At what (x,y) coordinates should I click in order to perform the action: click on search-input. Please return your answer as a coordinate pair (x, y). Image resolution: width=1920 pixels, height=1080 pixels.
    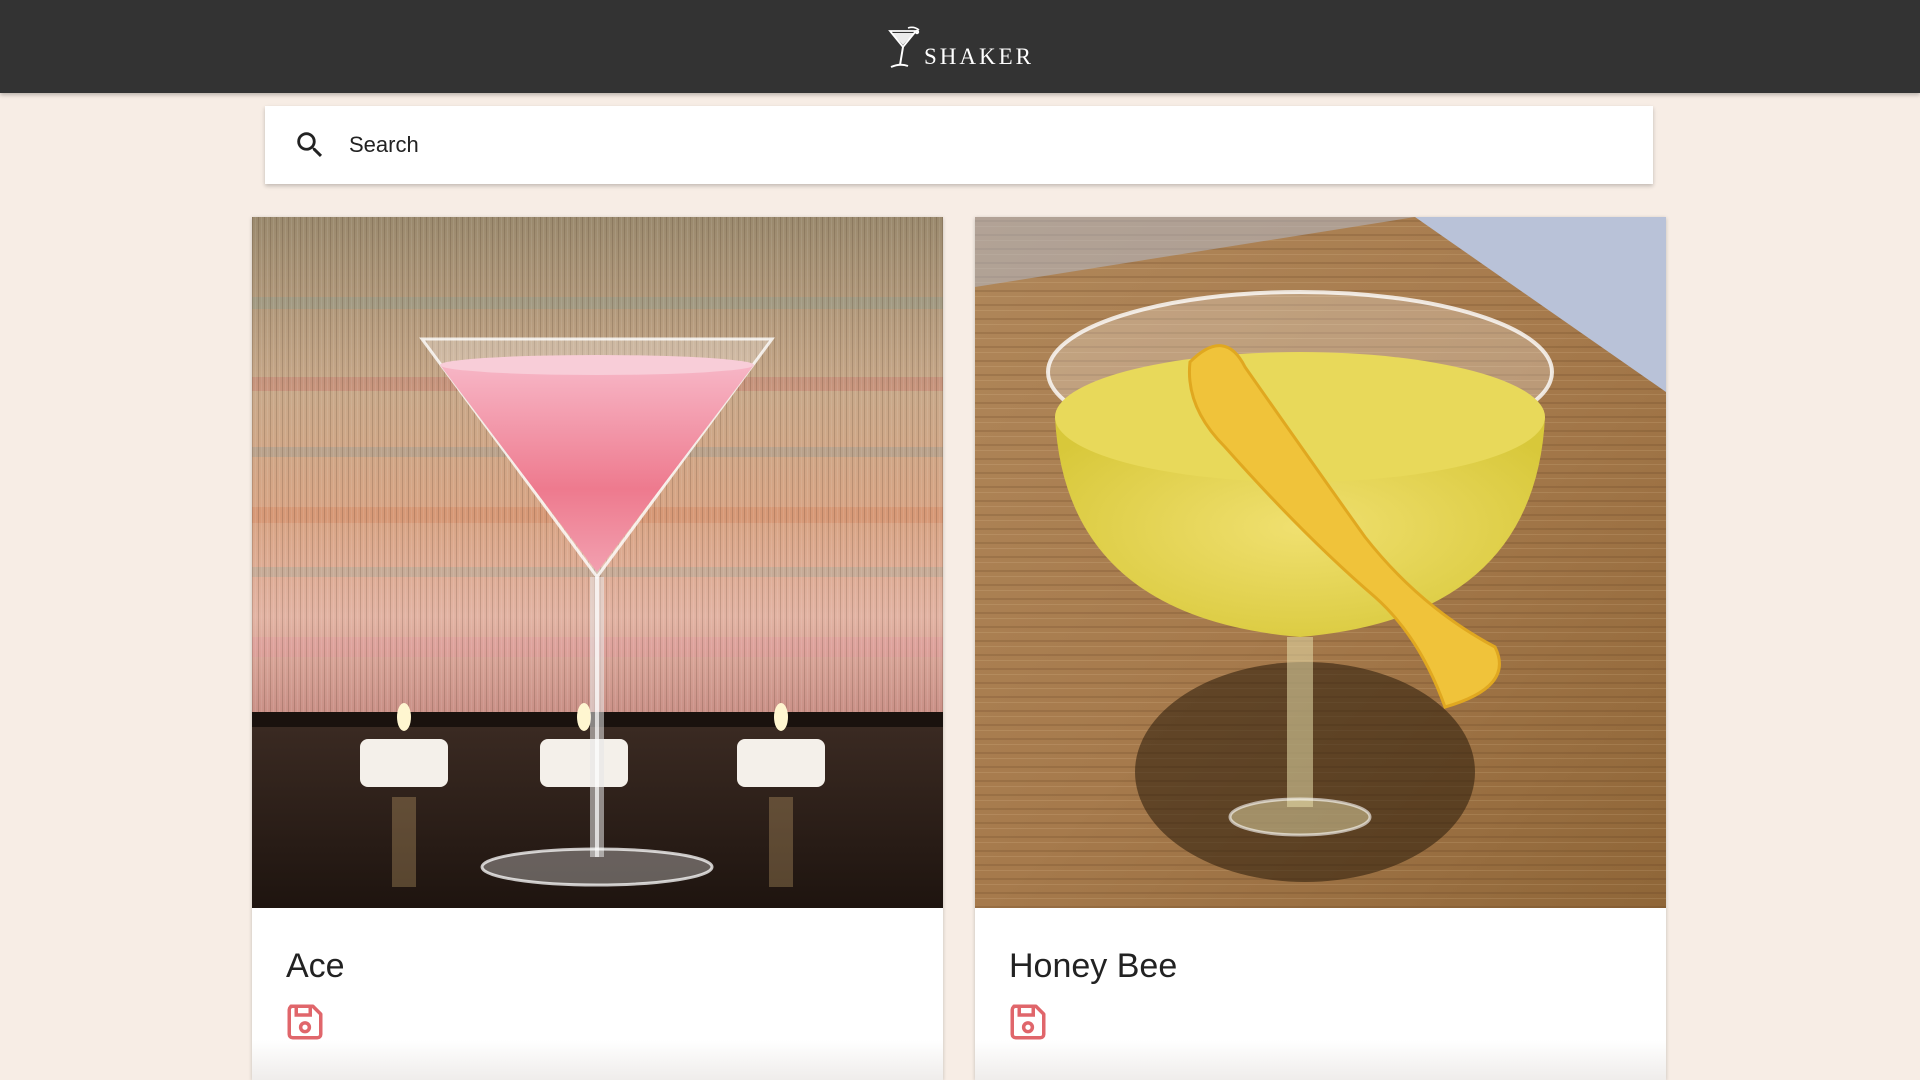
    Looking at the image, I should click on (949, 145).